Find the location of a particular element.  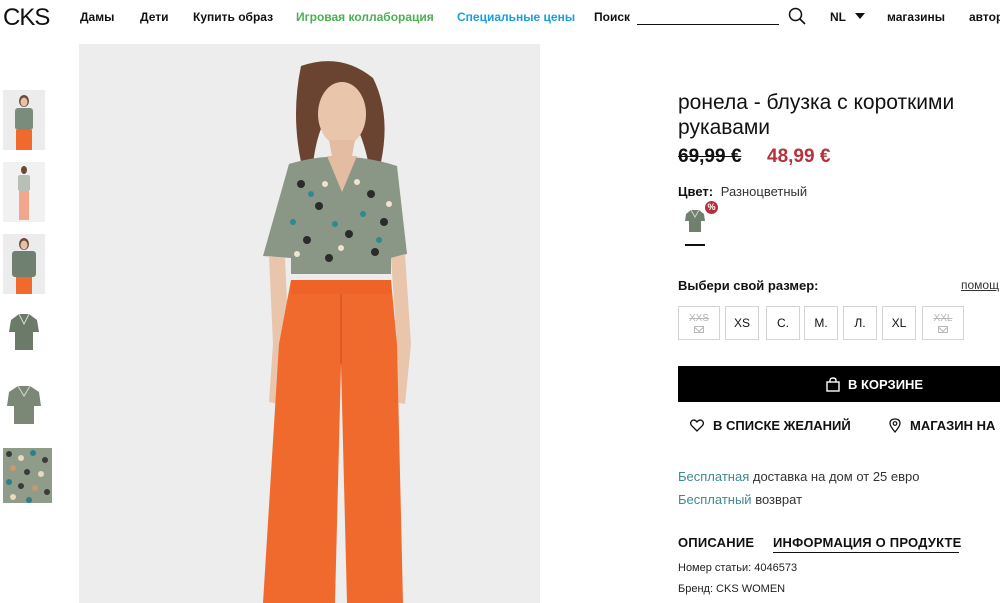

color-row: Цвет: Разноцветный is located at coordinates (742, 191).